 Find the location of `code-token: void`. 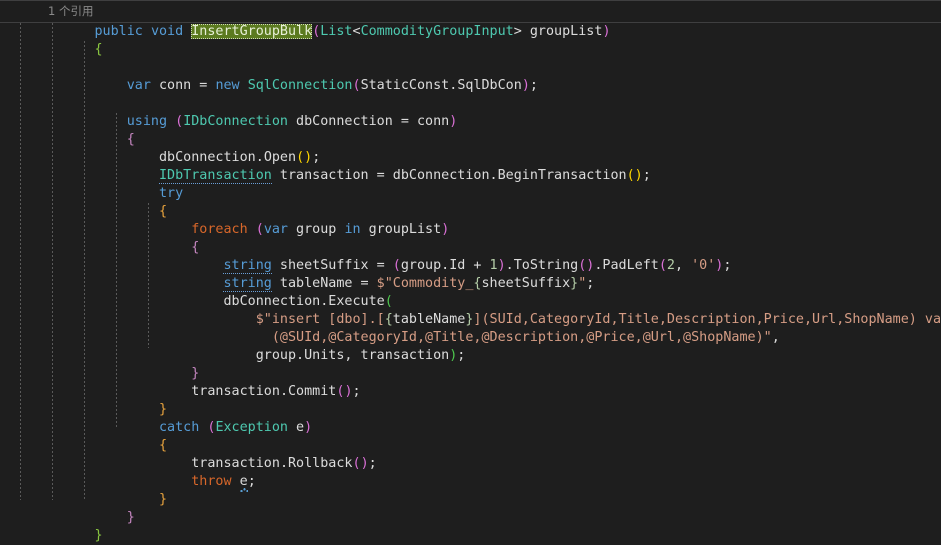

code-token: void is located at coordinates (167, 31).